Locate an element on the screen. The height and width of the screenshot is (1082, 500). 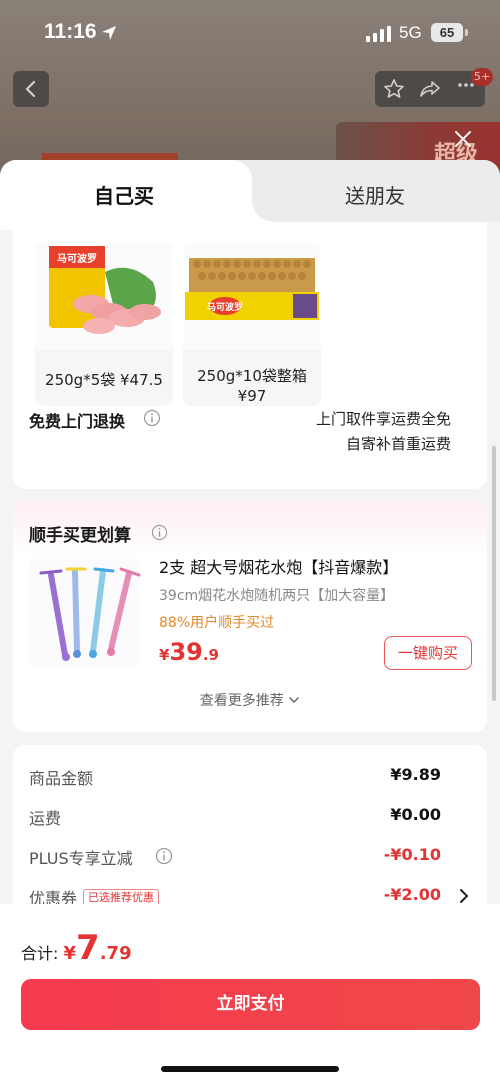
battery-level: 65 is located at coordinates (447, 32).